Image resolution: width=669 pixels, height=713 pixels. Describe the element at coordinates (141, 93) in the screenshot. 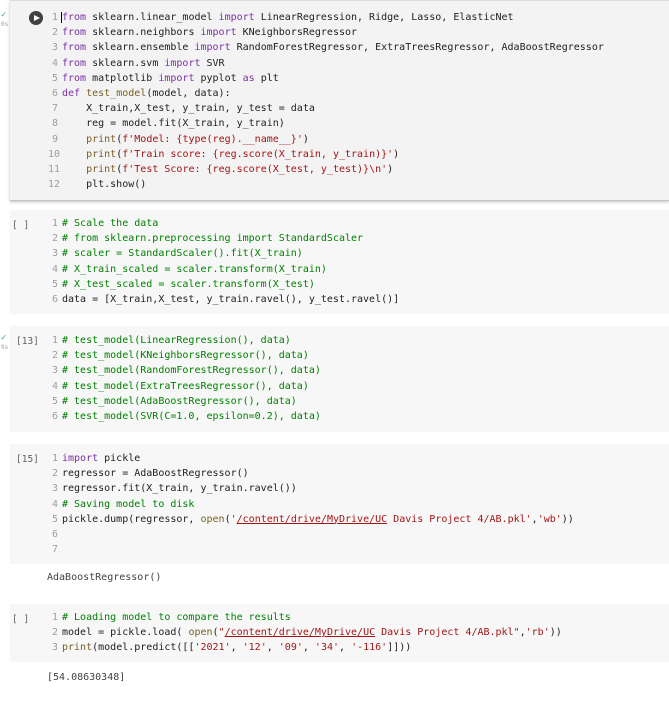

I see `code-line: 6 def test_model(model, data):` at that location.